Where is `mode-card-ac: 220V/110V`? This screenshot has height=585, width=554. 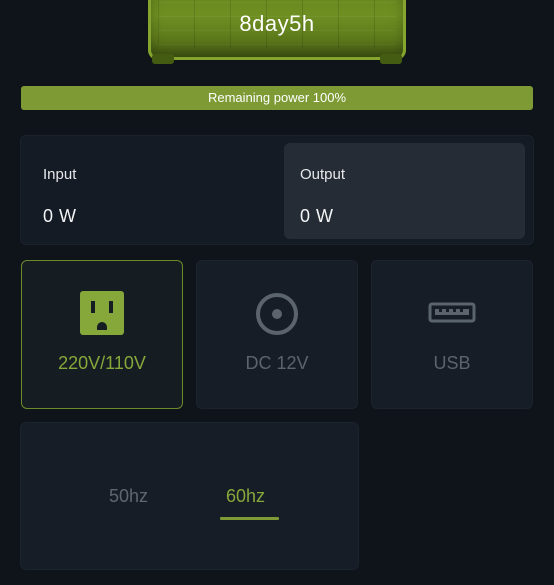
mode-card-ac: 220V/110V is located at coordinates (102, 334).